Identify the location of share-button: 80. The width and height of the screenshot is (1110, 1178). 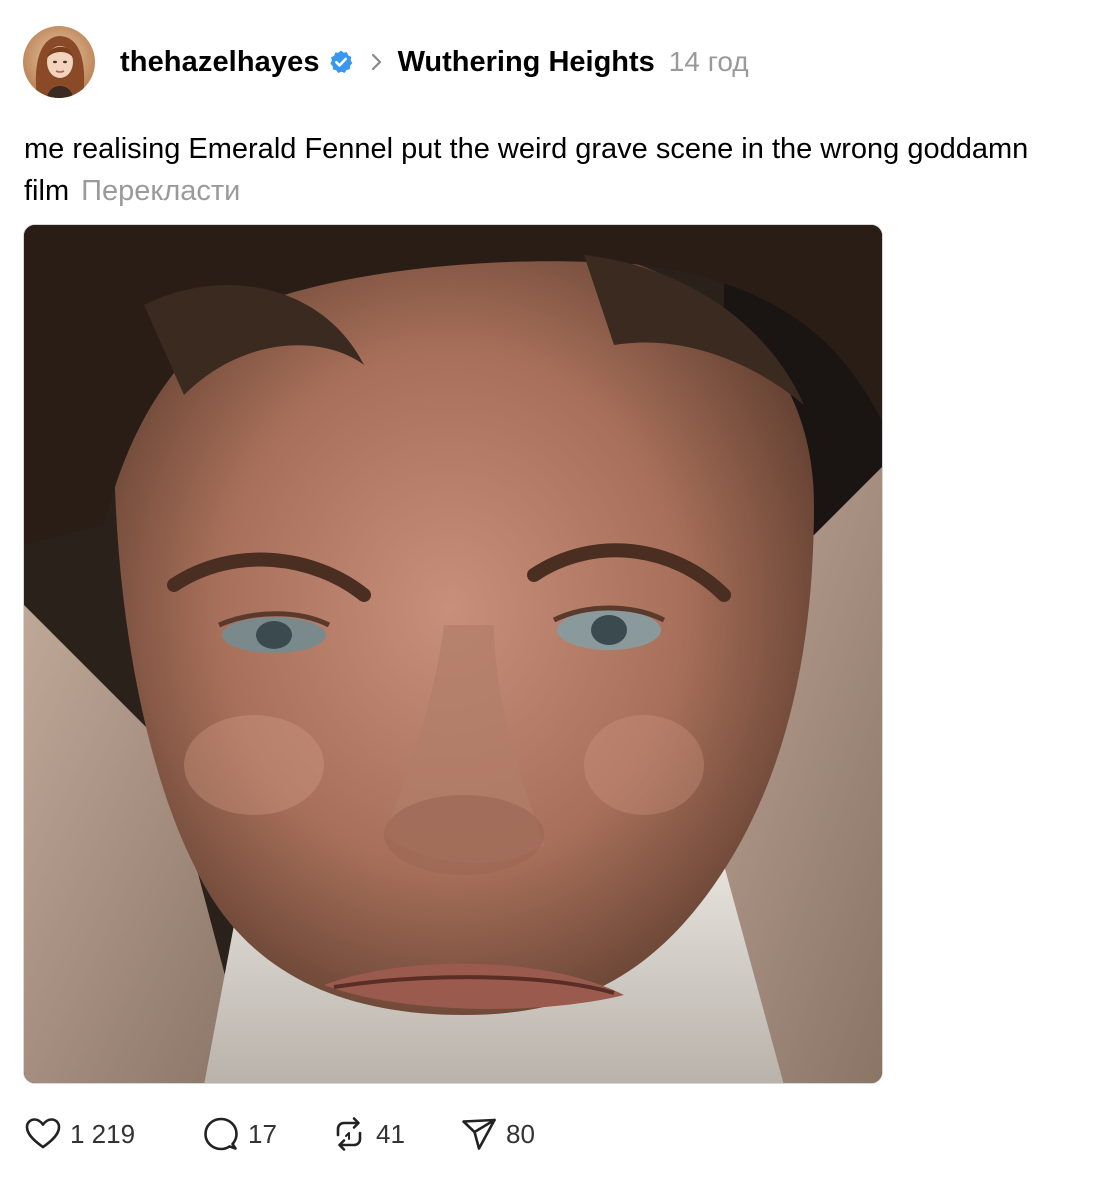
(510, 1134).